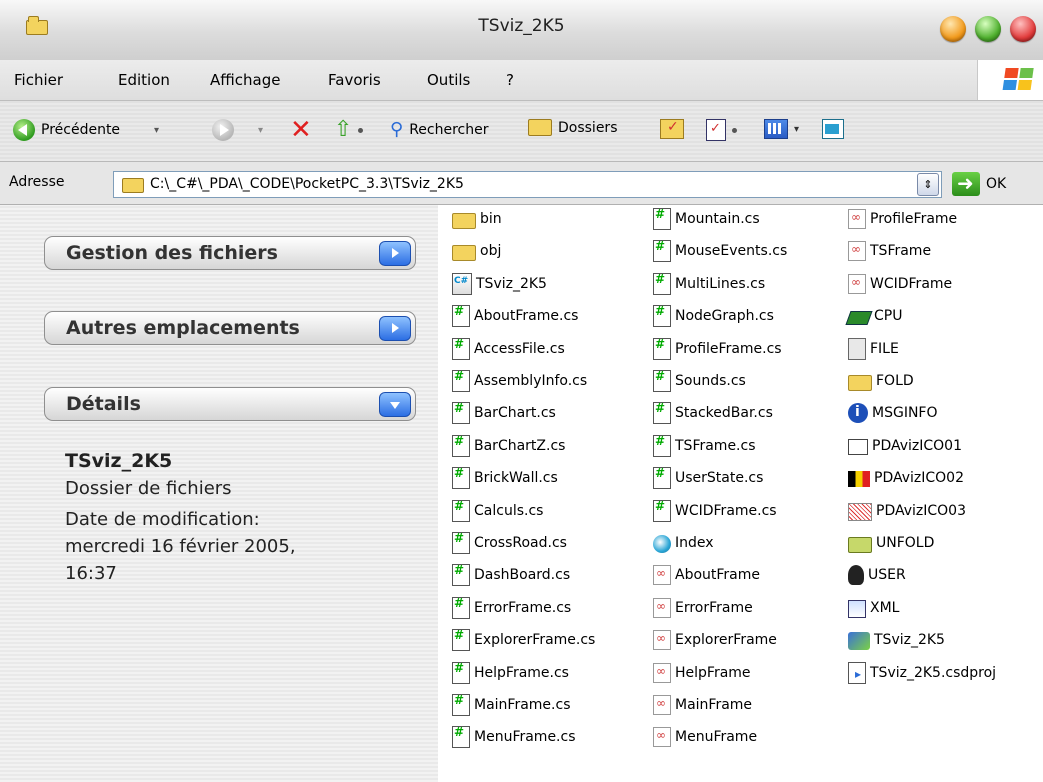 This screenshot has height=782, width=1043. What do you see at coordinates (519, 380) in the screenshot?
I see `file-item: AssemblyInfo.cs` at bounding box center [519, 380].